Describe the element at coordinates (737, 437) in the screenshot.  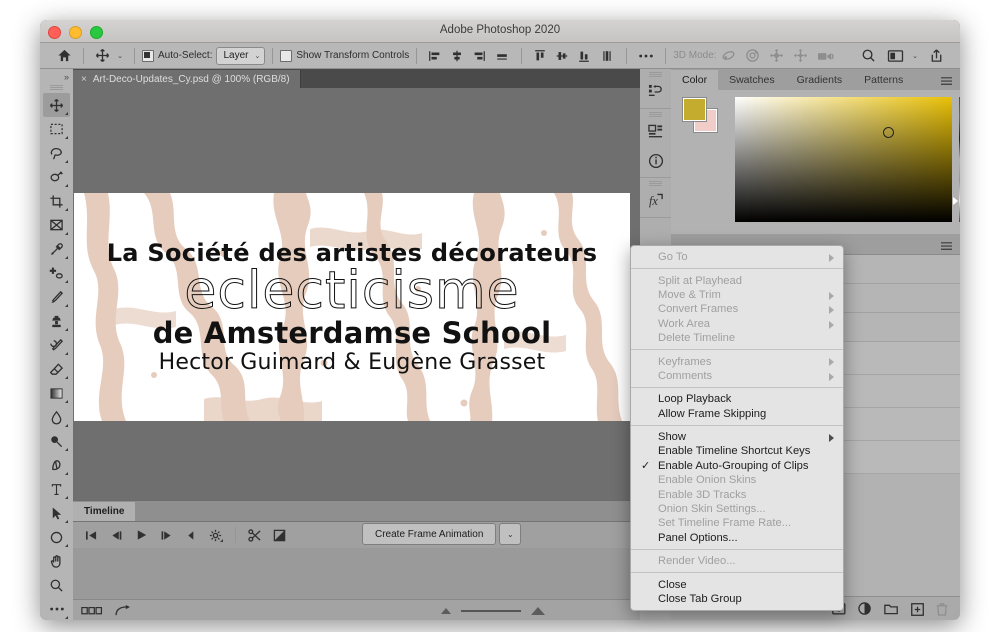
I see `context-menu-item: Show` at that location.